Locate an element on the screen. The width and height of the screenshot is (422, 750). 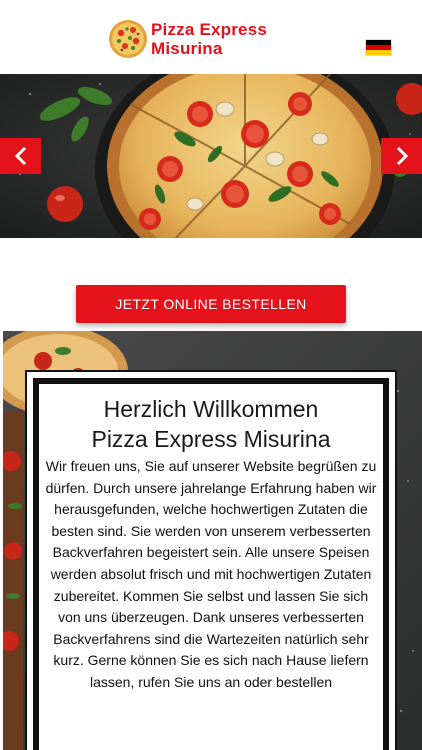
pizza-logo-icon is located at coordinates (128, 39).